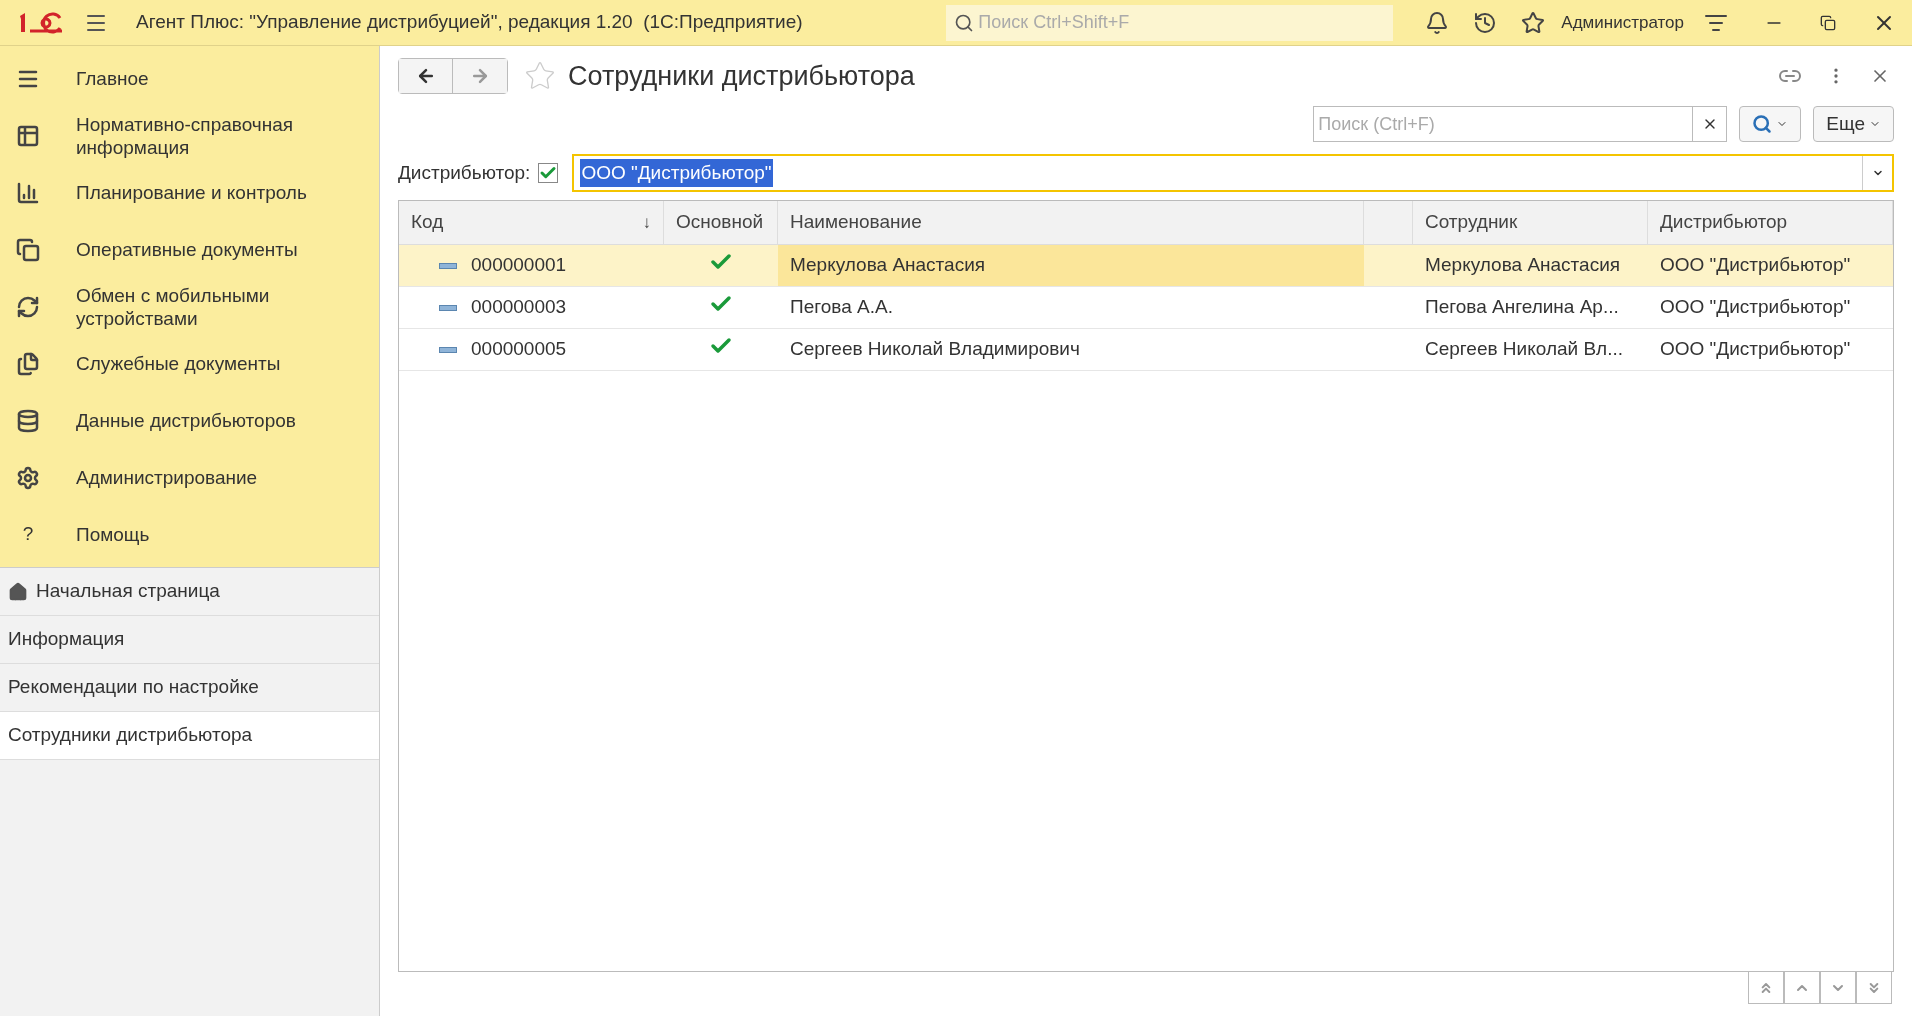 Image resolution: width=1912 pixels, height=1016 pixels. Describe the element at coordinates (28, 420) in the screenshot. I see `database-icon` at that location.